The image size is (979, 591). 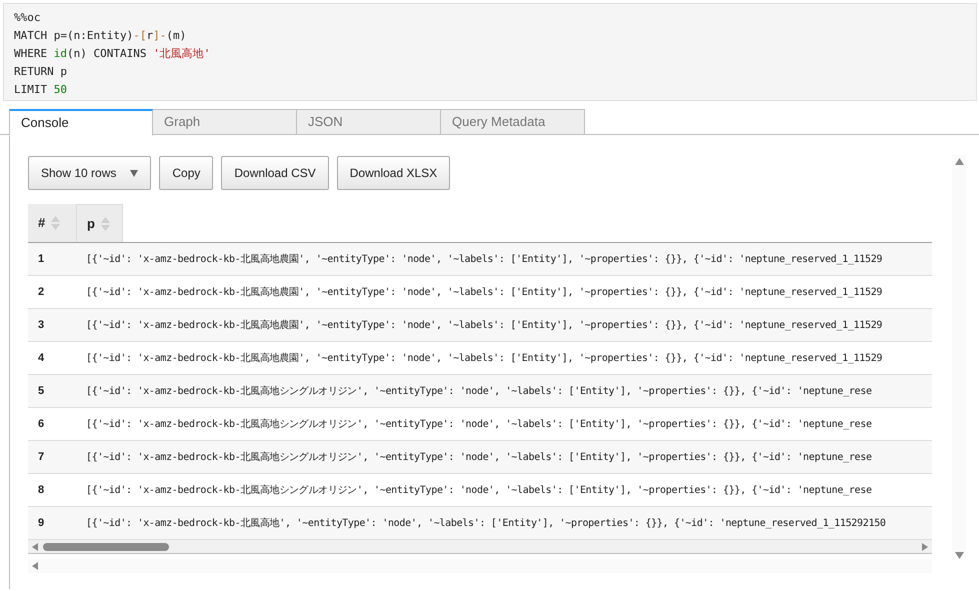 I want to click on table-cell-text: [{'~id': 'x-amz-bedrock-kb-北風高地', '~entityType': 'node', '~labels': ['Entity'], '~properties': {}}, {'~id': 'neptune_reserved_1_115292150, so click(x=486, y=523).